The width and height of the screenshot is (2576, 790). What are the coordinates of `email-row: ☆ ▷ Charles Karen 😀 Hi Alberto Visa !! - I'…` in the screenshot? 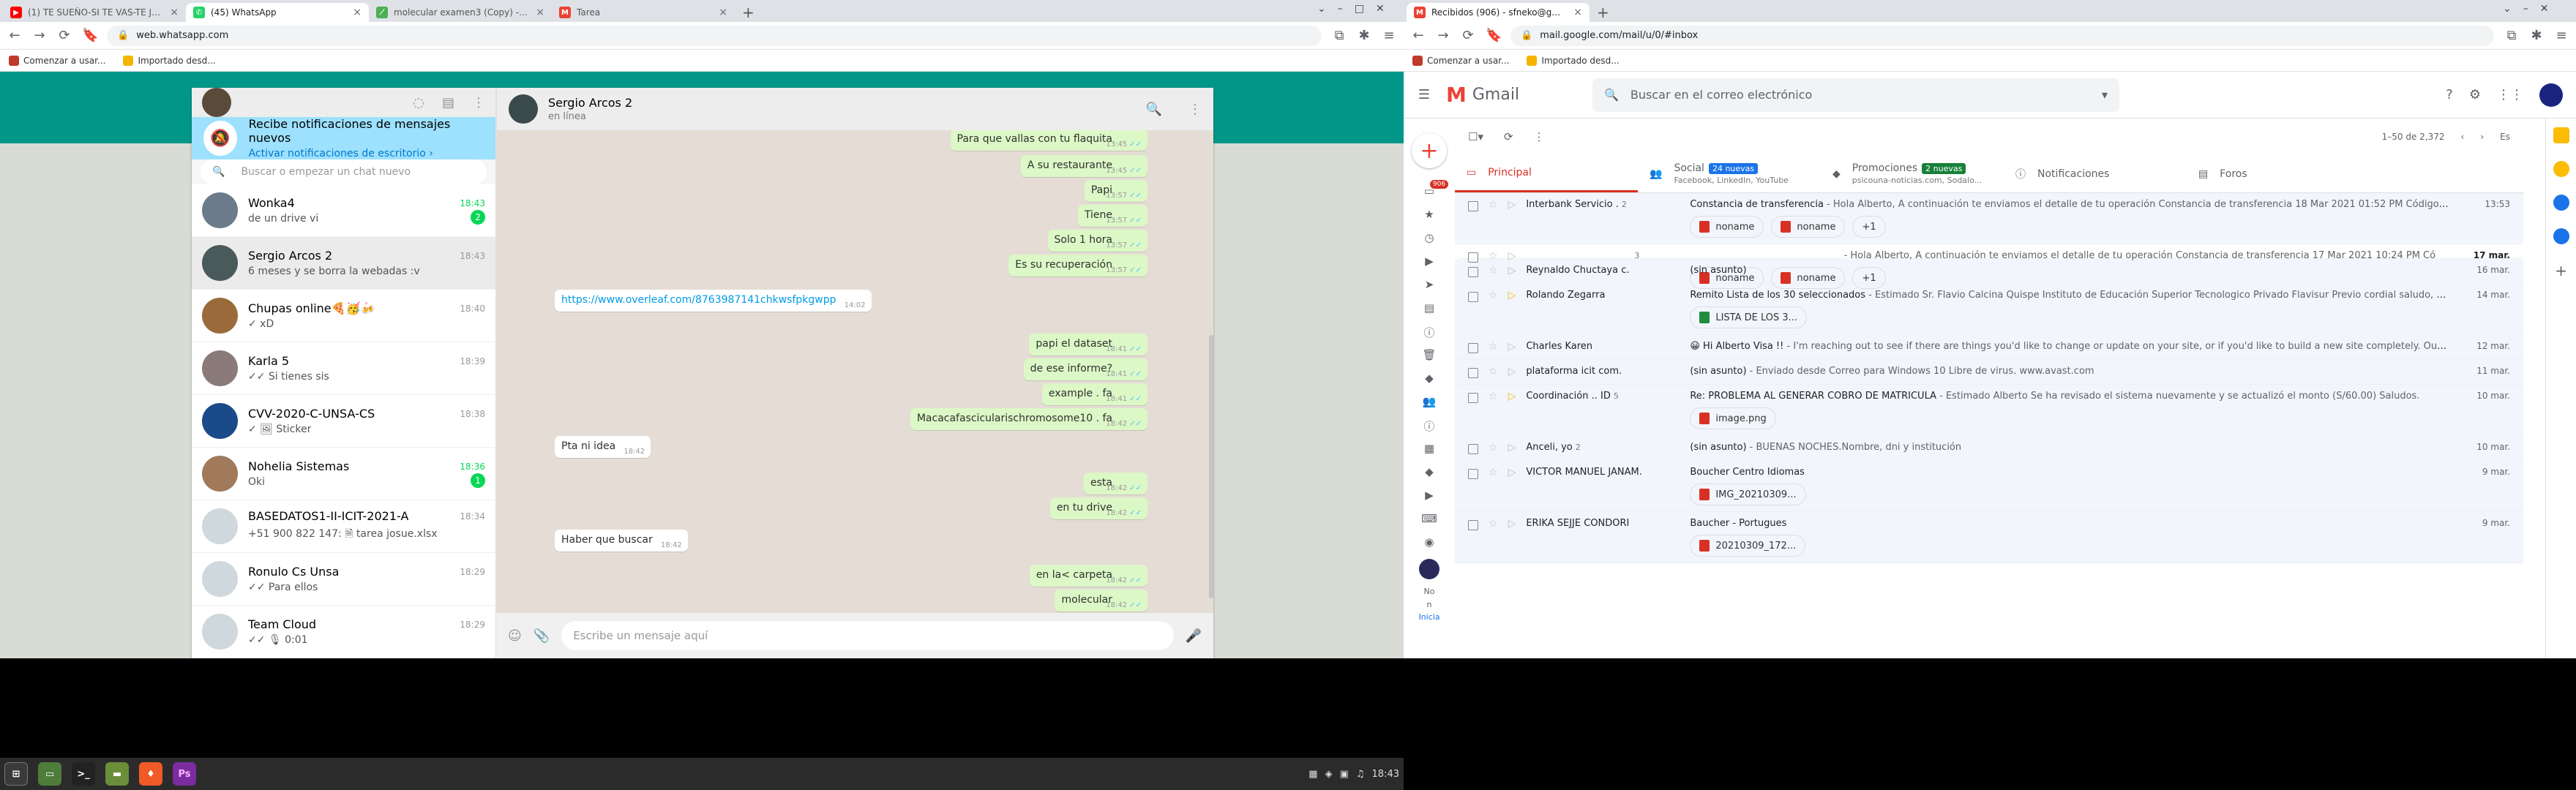 It's located at (1989, 347).